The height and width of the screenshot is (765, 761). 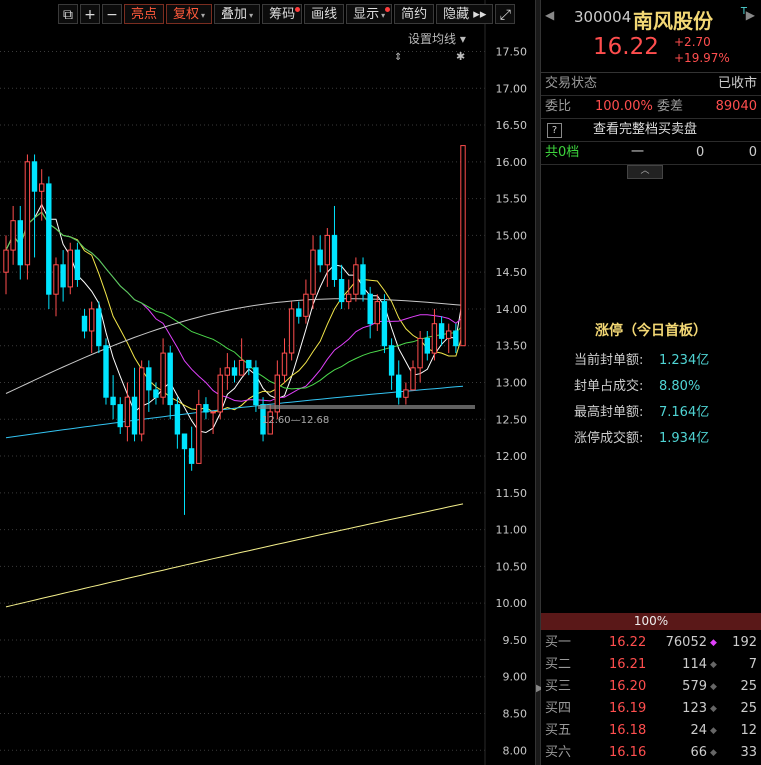 What do you see at coordinates (437, 38) in the screenshot?
I see `ma-setting-button: 设置均线 ▾` at bounding box center [437, 38].